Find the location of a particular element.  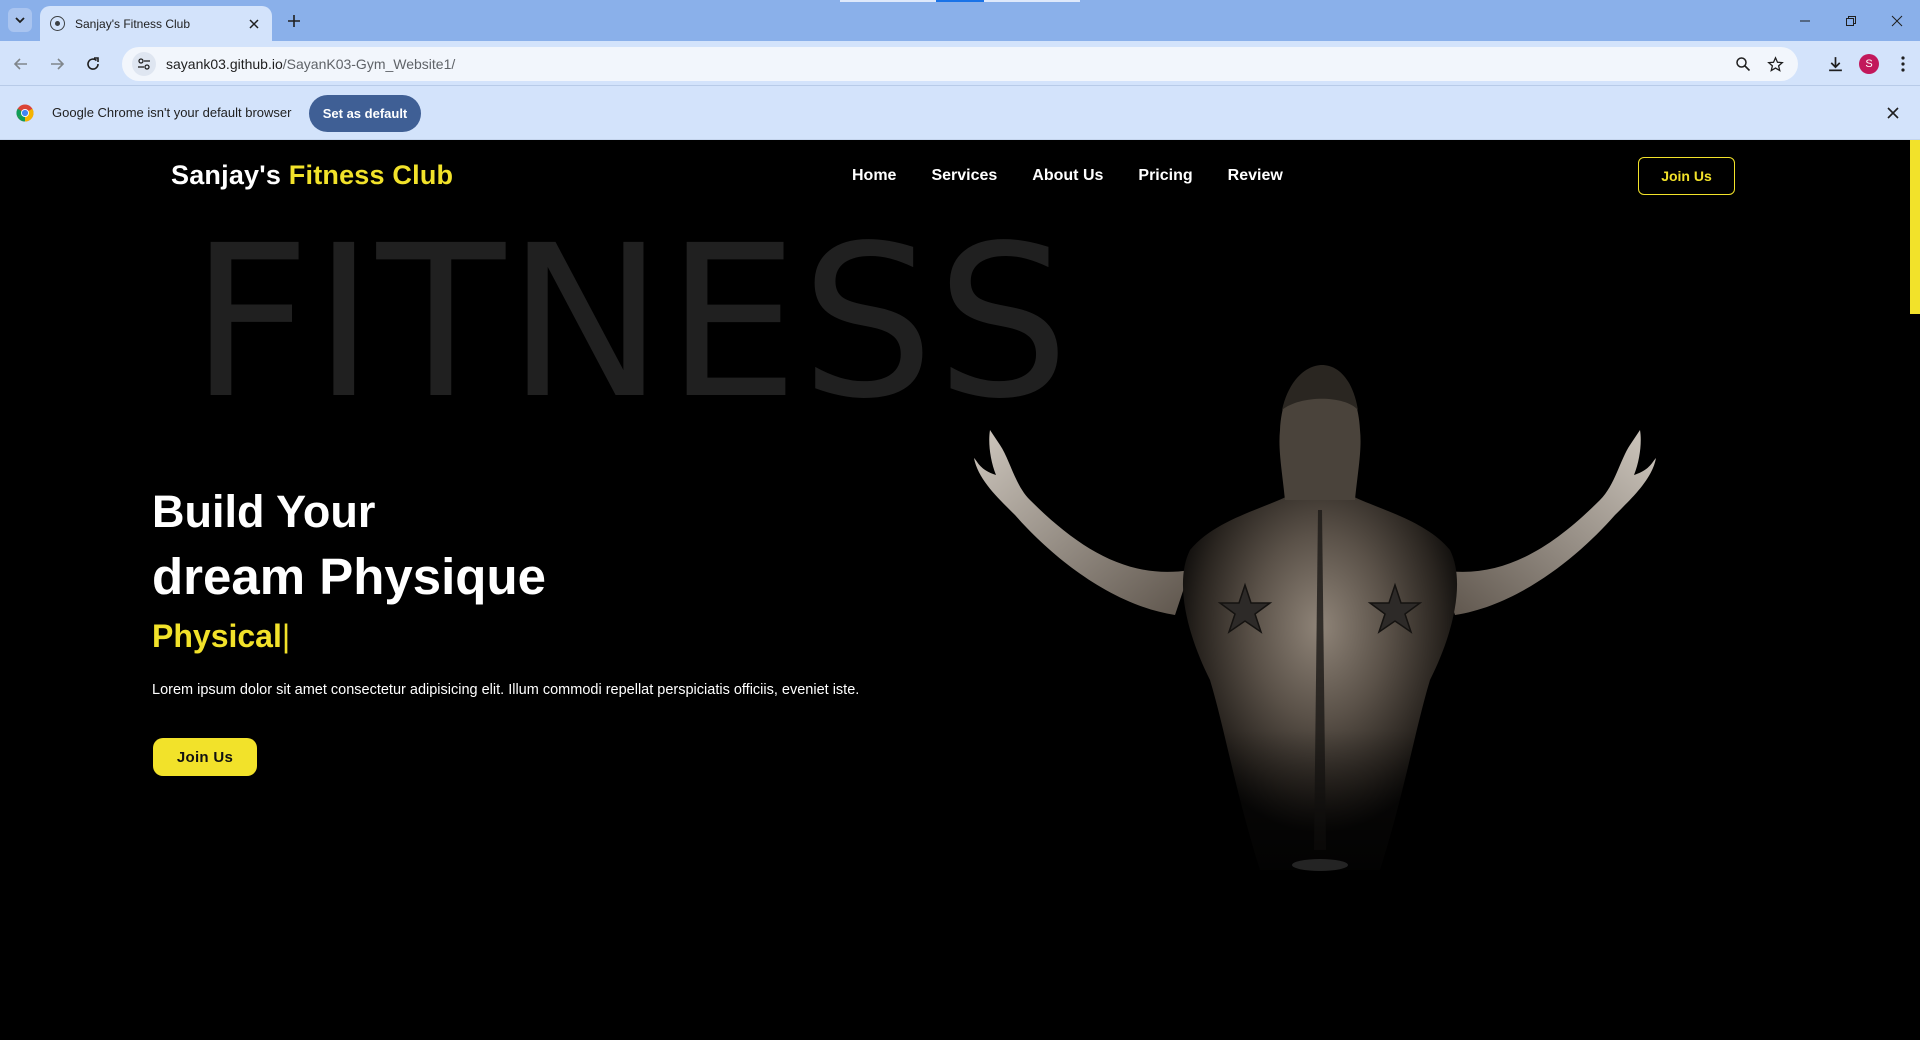

new-tab-button is located at coordinates (294, 21).